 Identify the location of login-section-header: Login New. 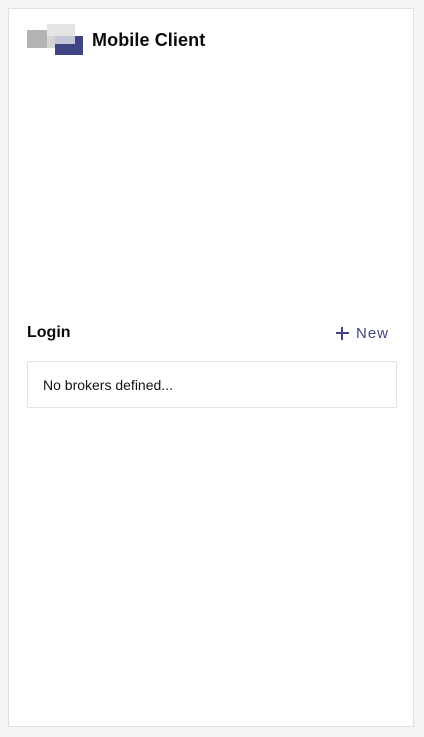
(212, 333).